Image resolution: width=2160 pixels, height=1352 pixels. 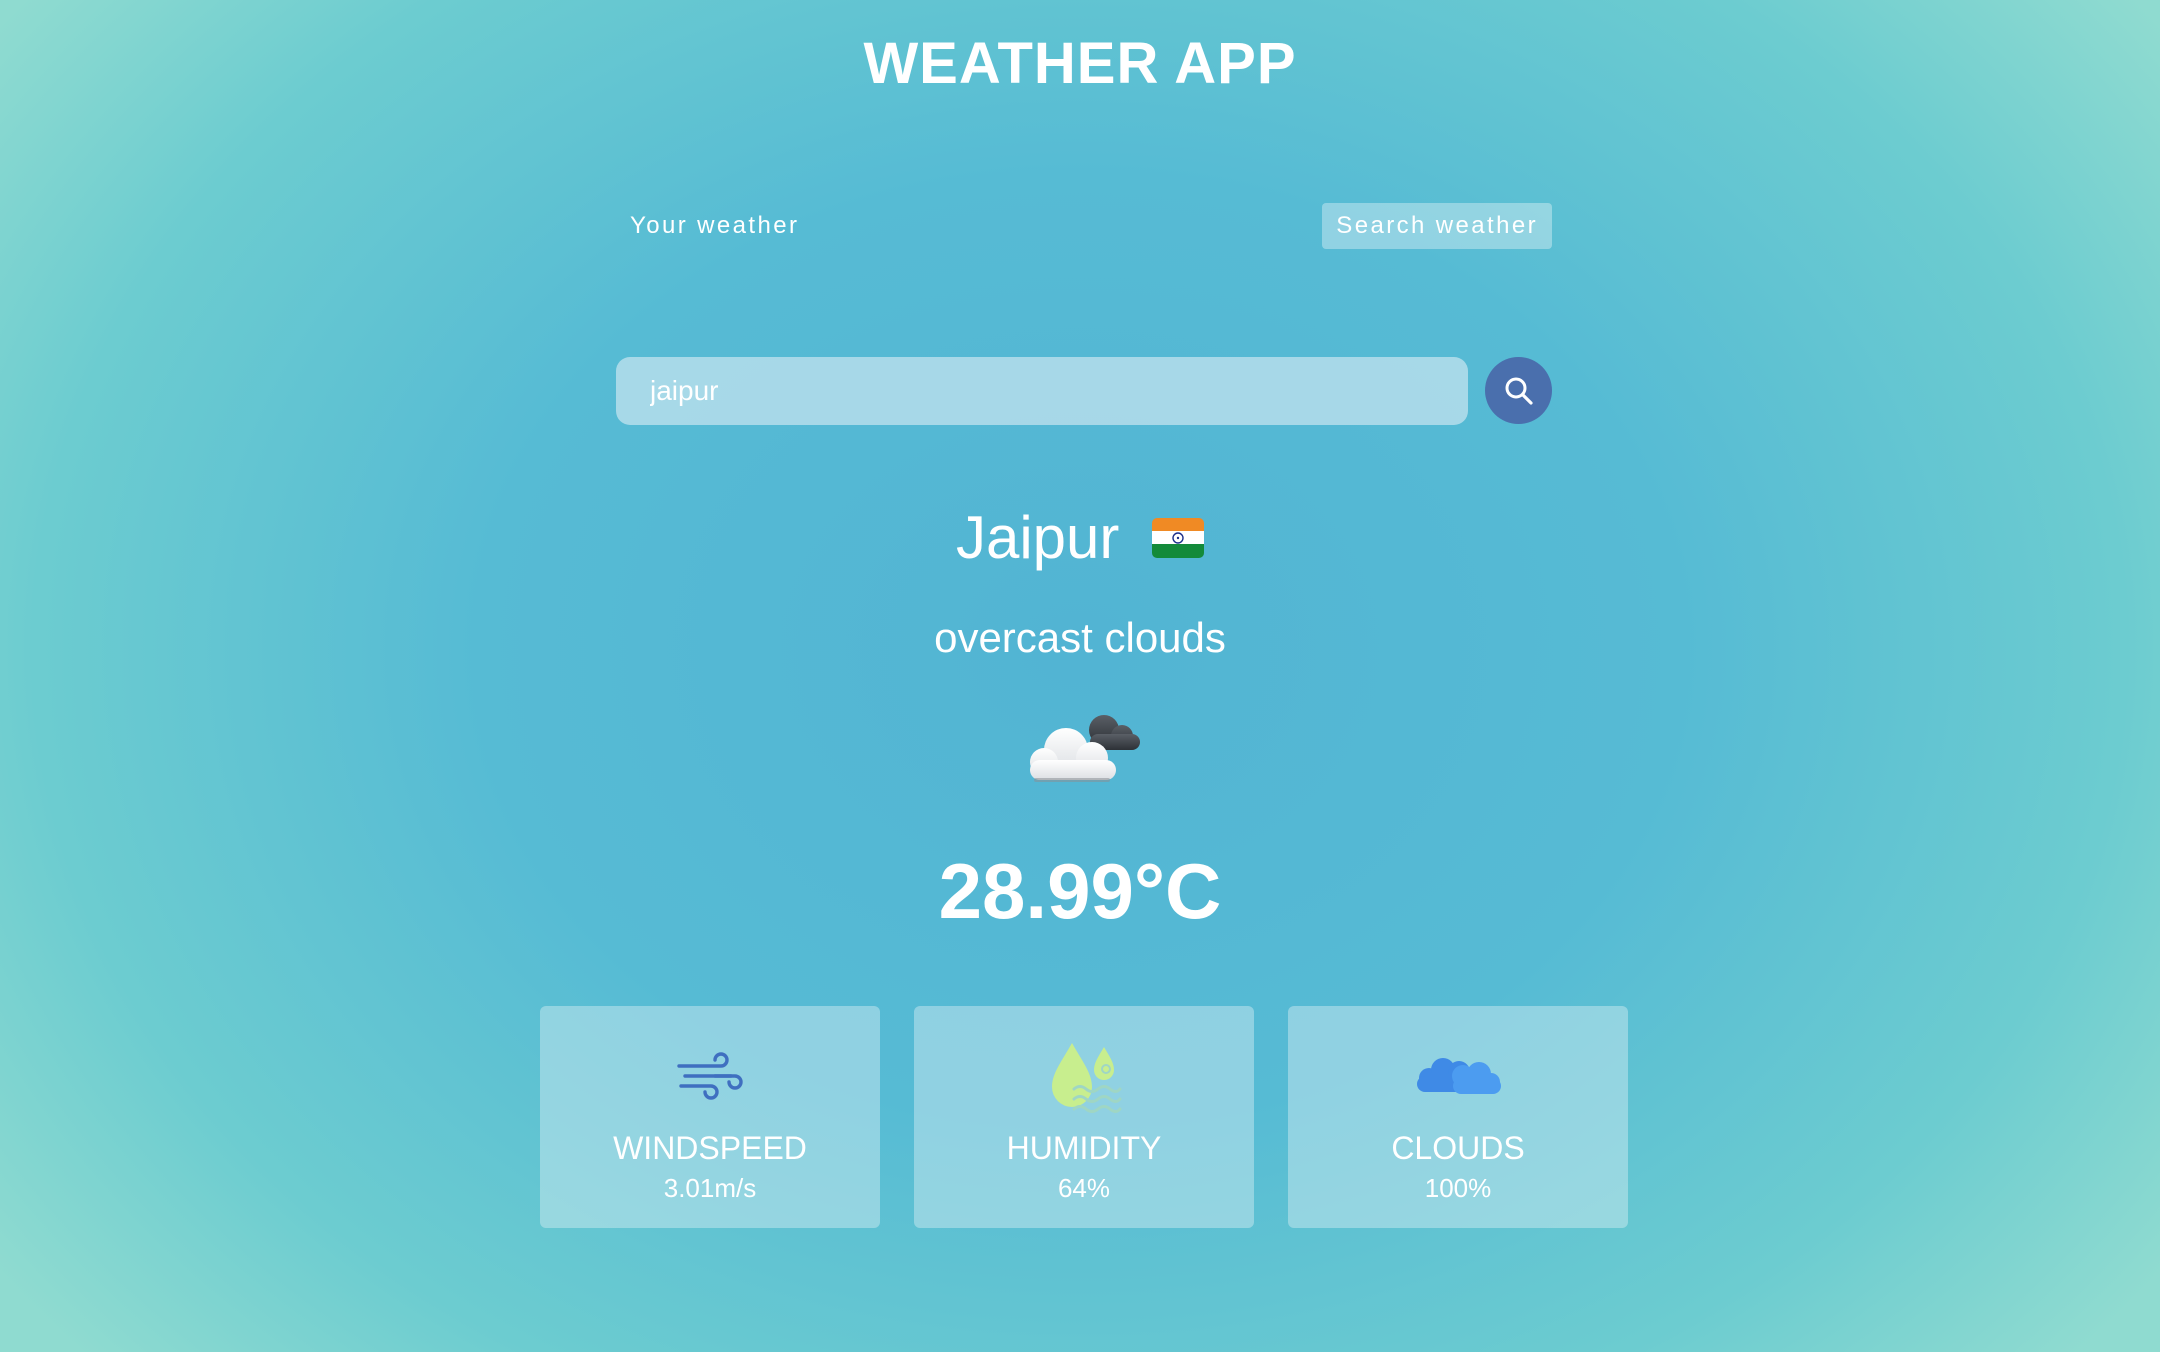 I want to click on search-box, so click(x=1042, y=391).